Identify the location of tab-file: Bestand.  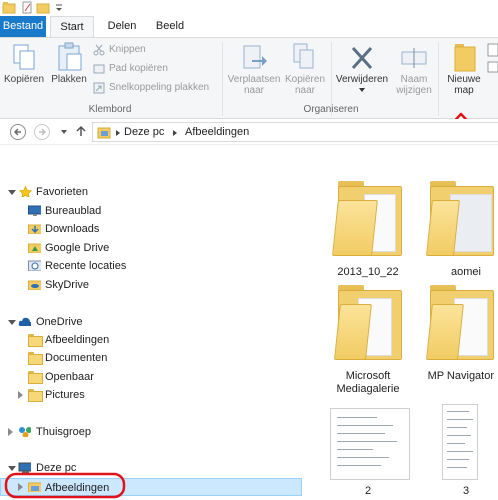
(23, 26).